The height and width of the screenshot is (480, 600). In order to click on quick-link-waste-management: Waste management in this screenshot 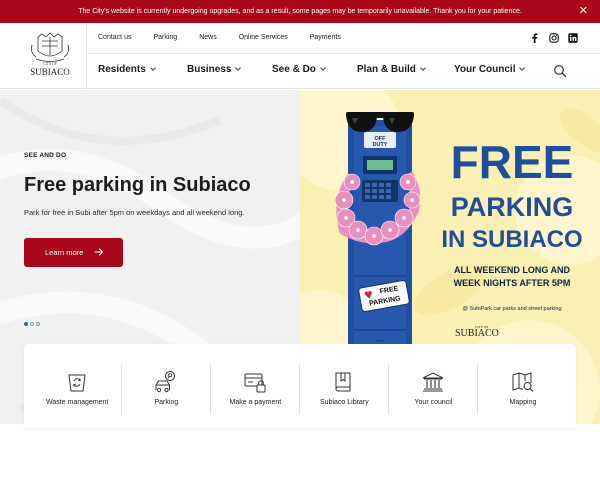, I will do `click(77, 386)`.